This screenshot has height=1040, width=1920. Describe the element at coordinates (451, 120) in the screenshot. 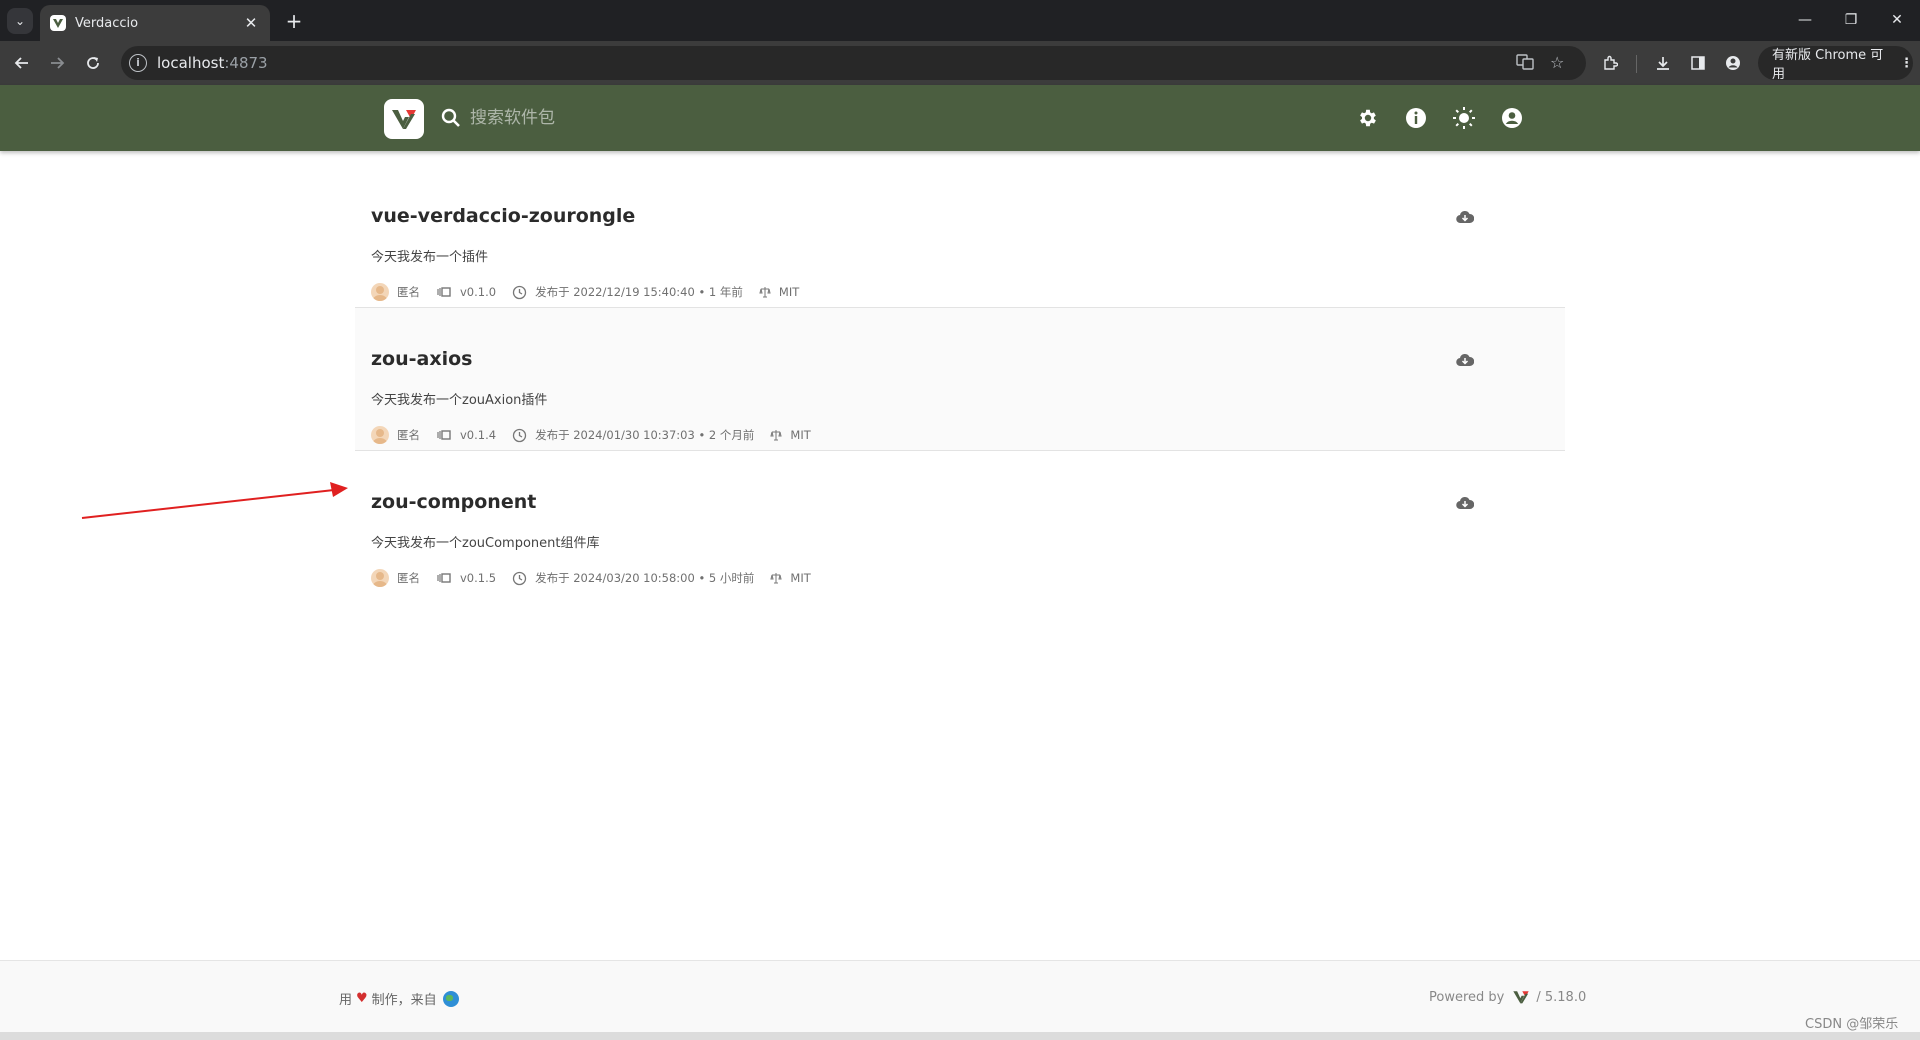

I see `search-icon` at that location.